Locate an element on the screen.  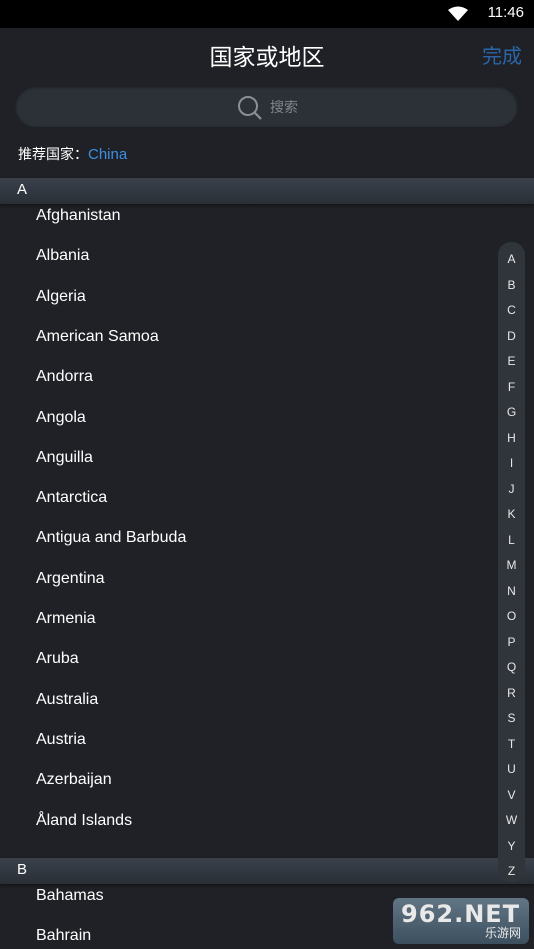
country-item: Austria is located at coordinates (61, 740).